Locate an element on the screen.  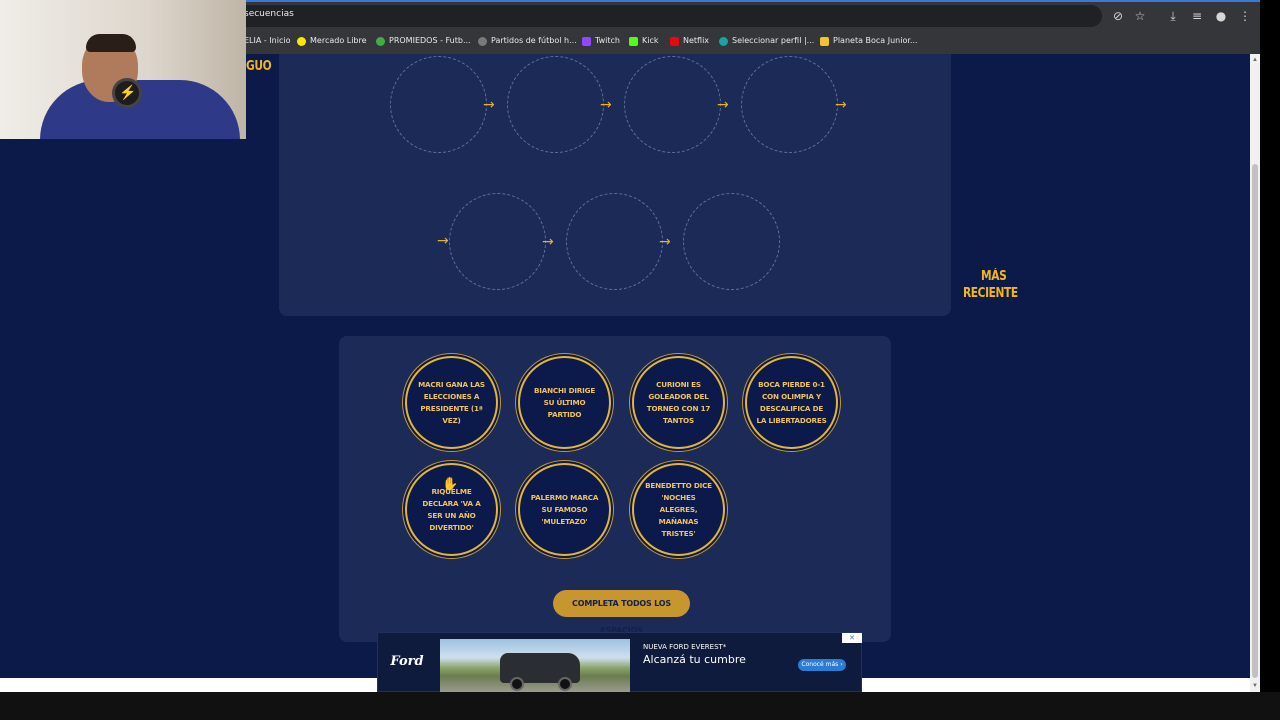
promiedos-icon is located at coordinates (380, 41).